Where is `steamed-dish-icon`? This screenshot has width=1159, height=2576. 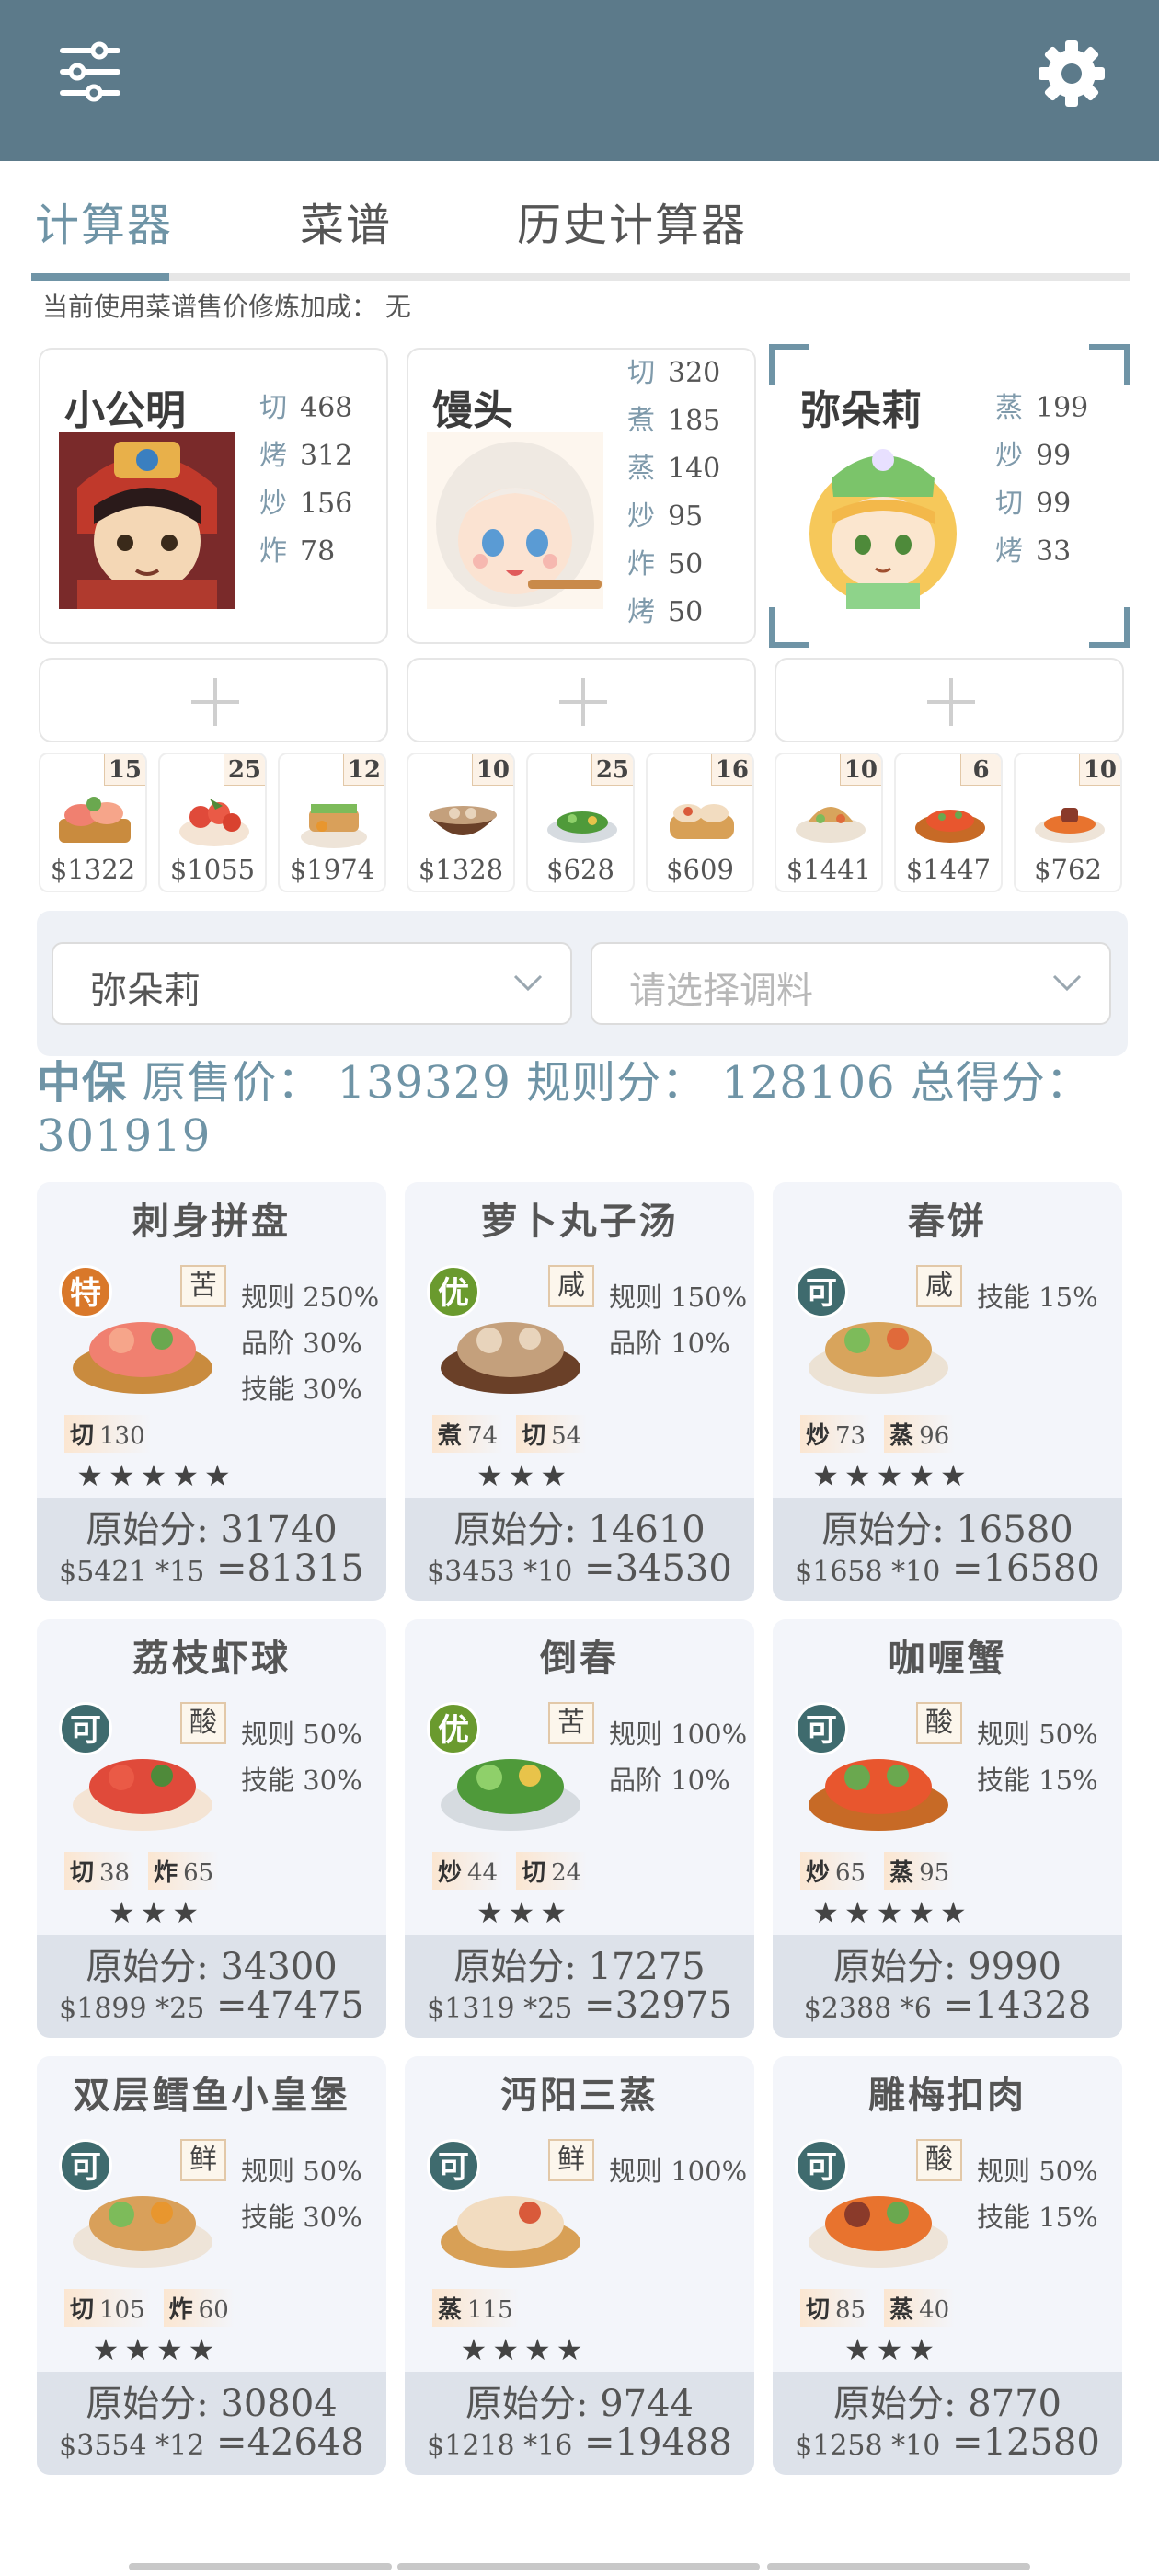 steamed-dish-icon is located at coordinates (702, 821).